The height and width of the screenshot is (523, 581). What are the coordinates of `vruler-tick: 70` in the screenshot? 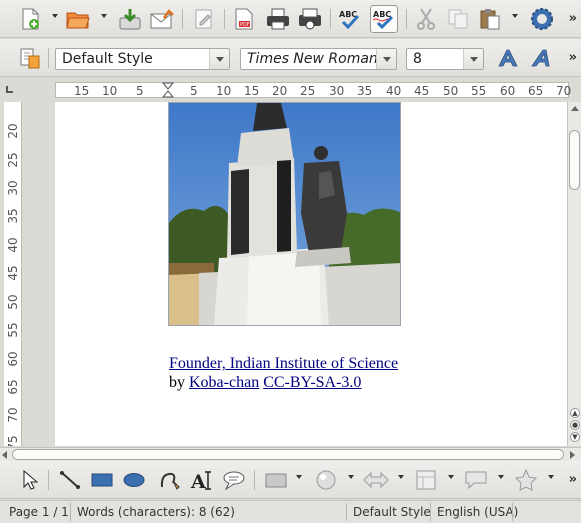 It's located at (13, 415).